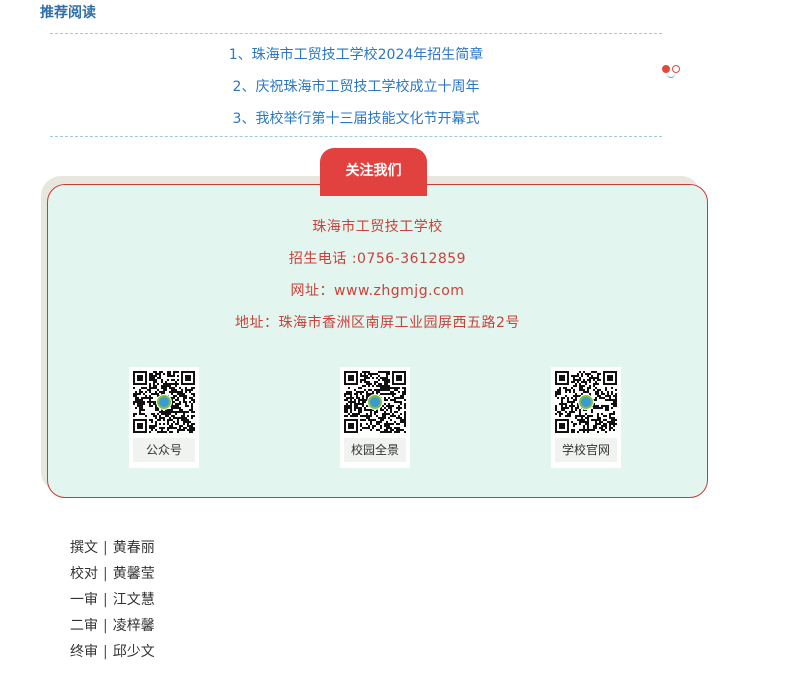 Image resolution: width=791 pixels, height=682 pixels. I want to click on school-name: 珠海市工贸技工学校, so click(377, 227).